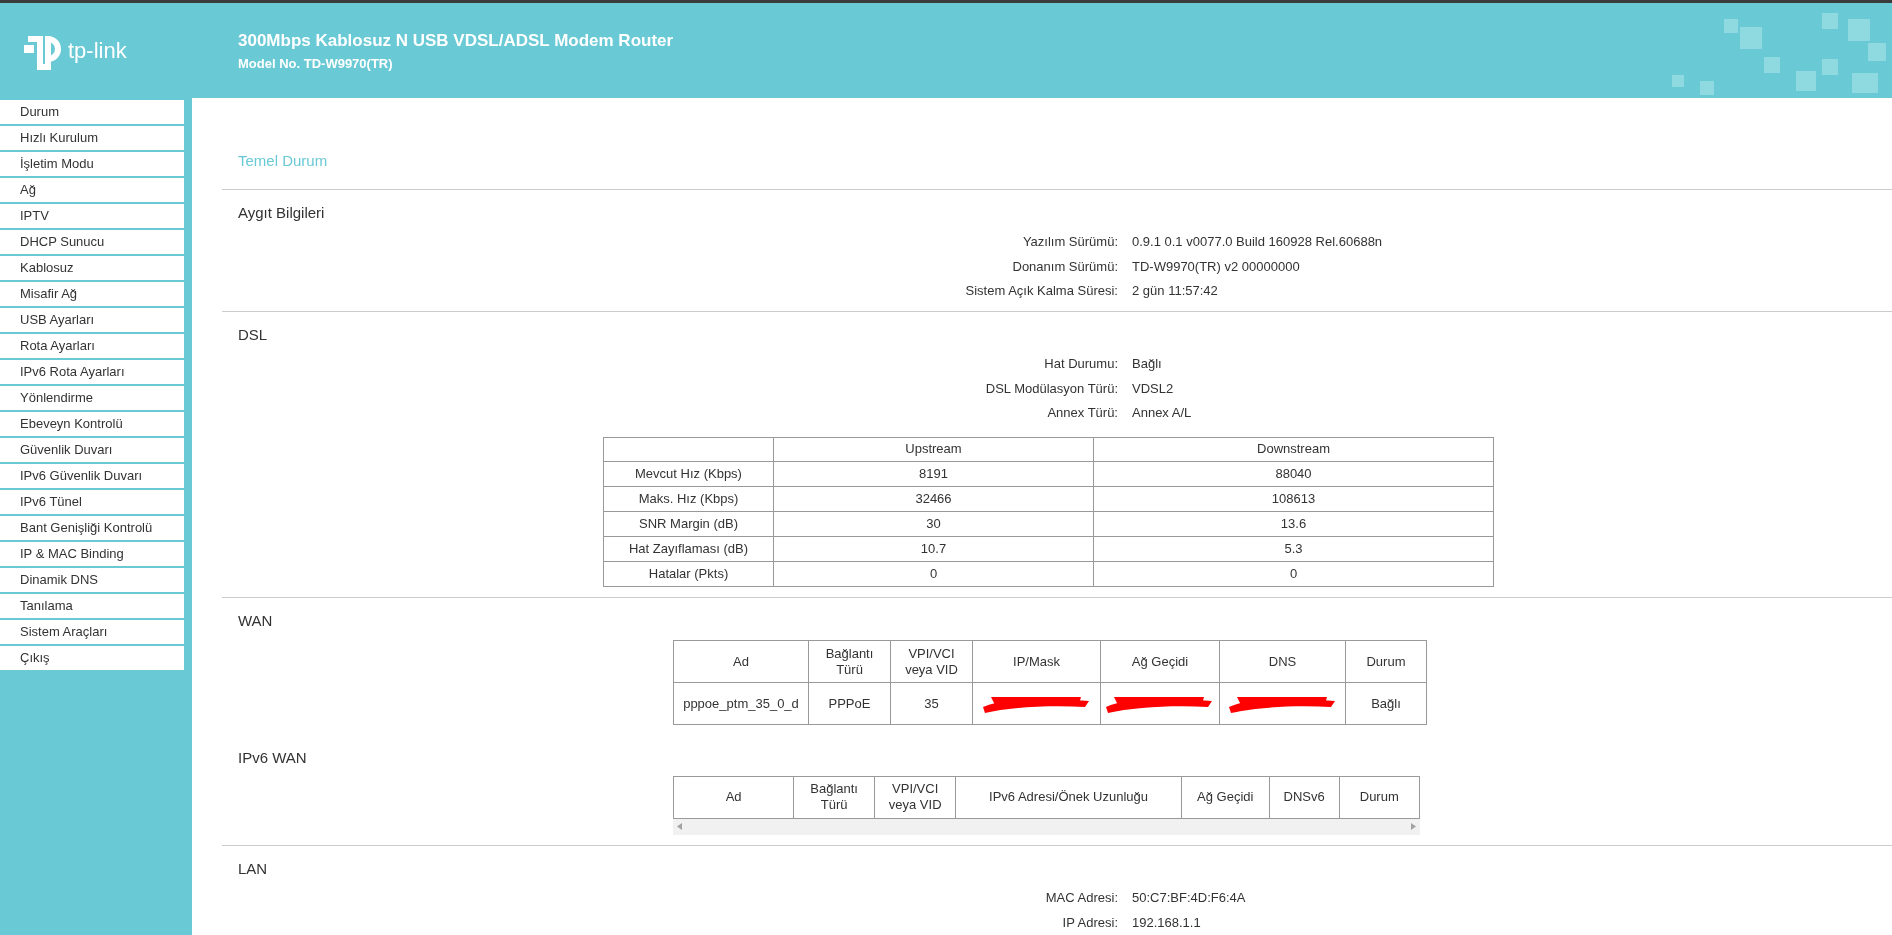  Describe the element at coordinates (92, 476) in the screenshot. I see `sidebar-item: IPv6 Güvenlik Duvarı` at that location.